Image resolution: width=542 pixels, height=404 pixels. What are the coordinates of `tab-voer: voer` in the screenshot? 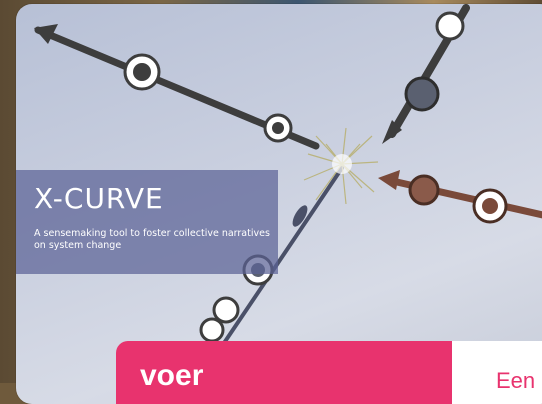 It's located at (284, 372).